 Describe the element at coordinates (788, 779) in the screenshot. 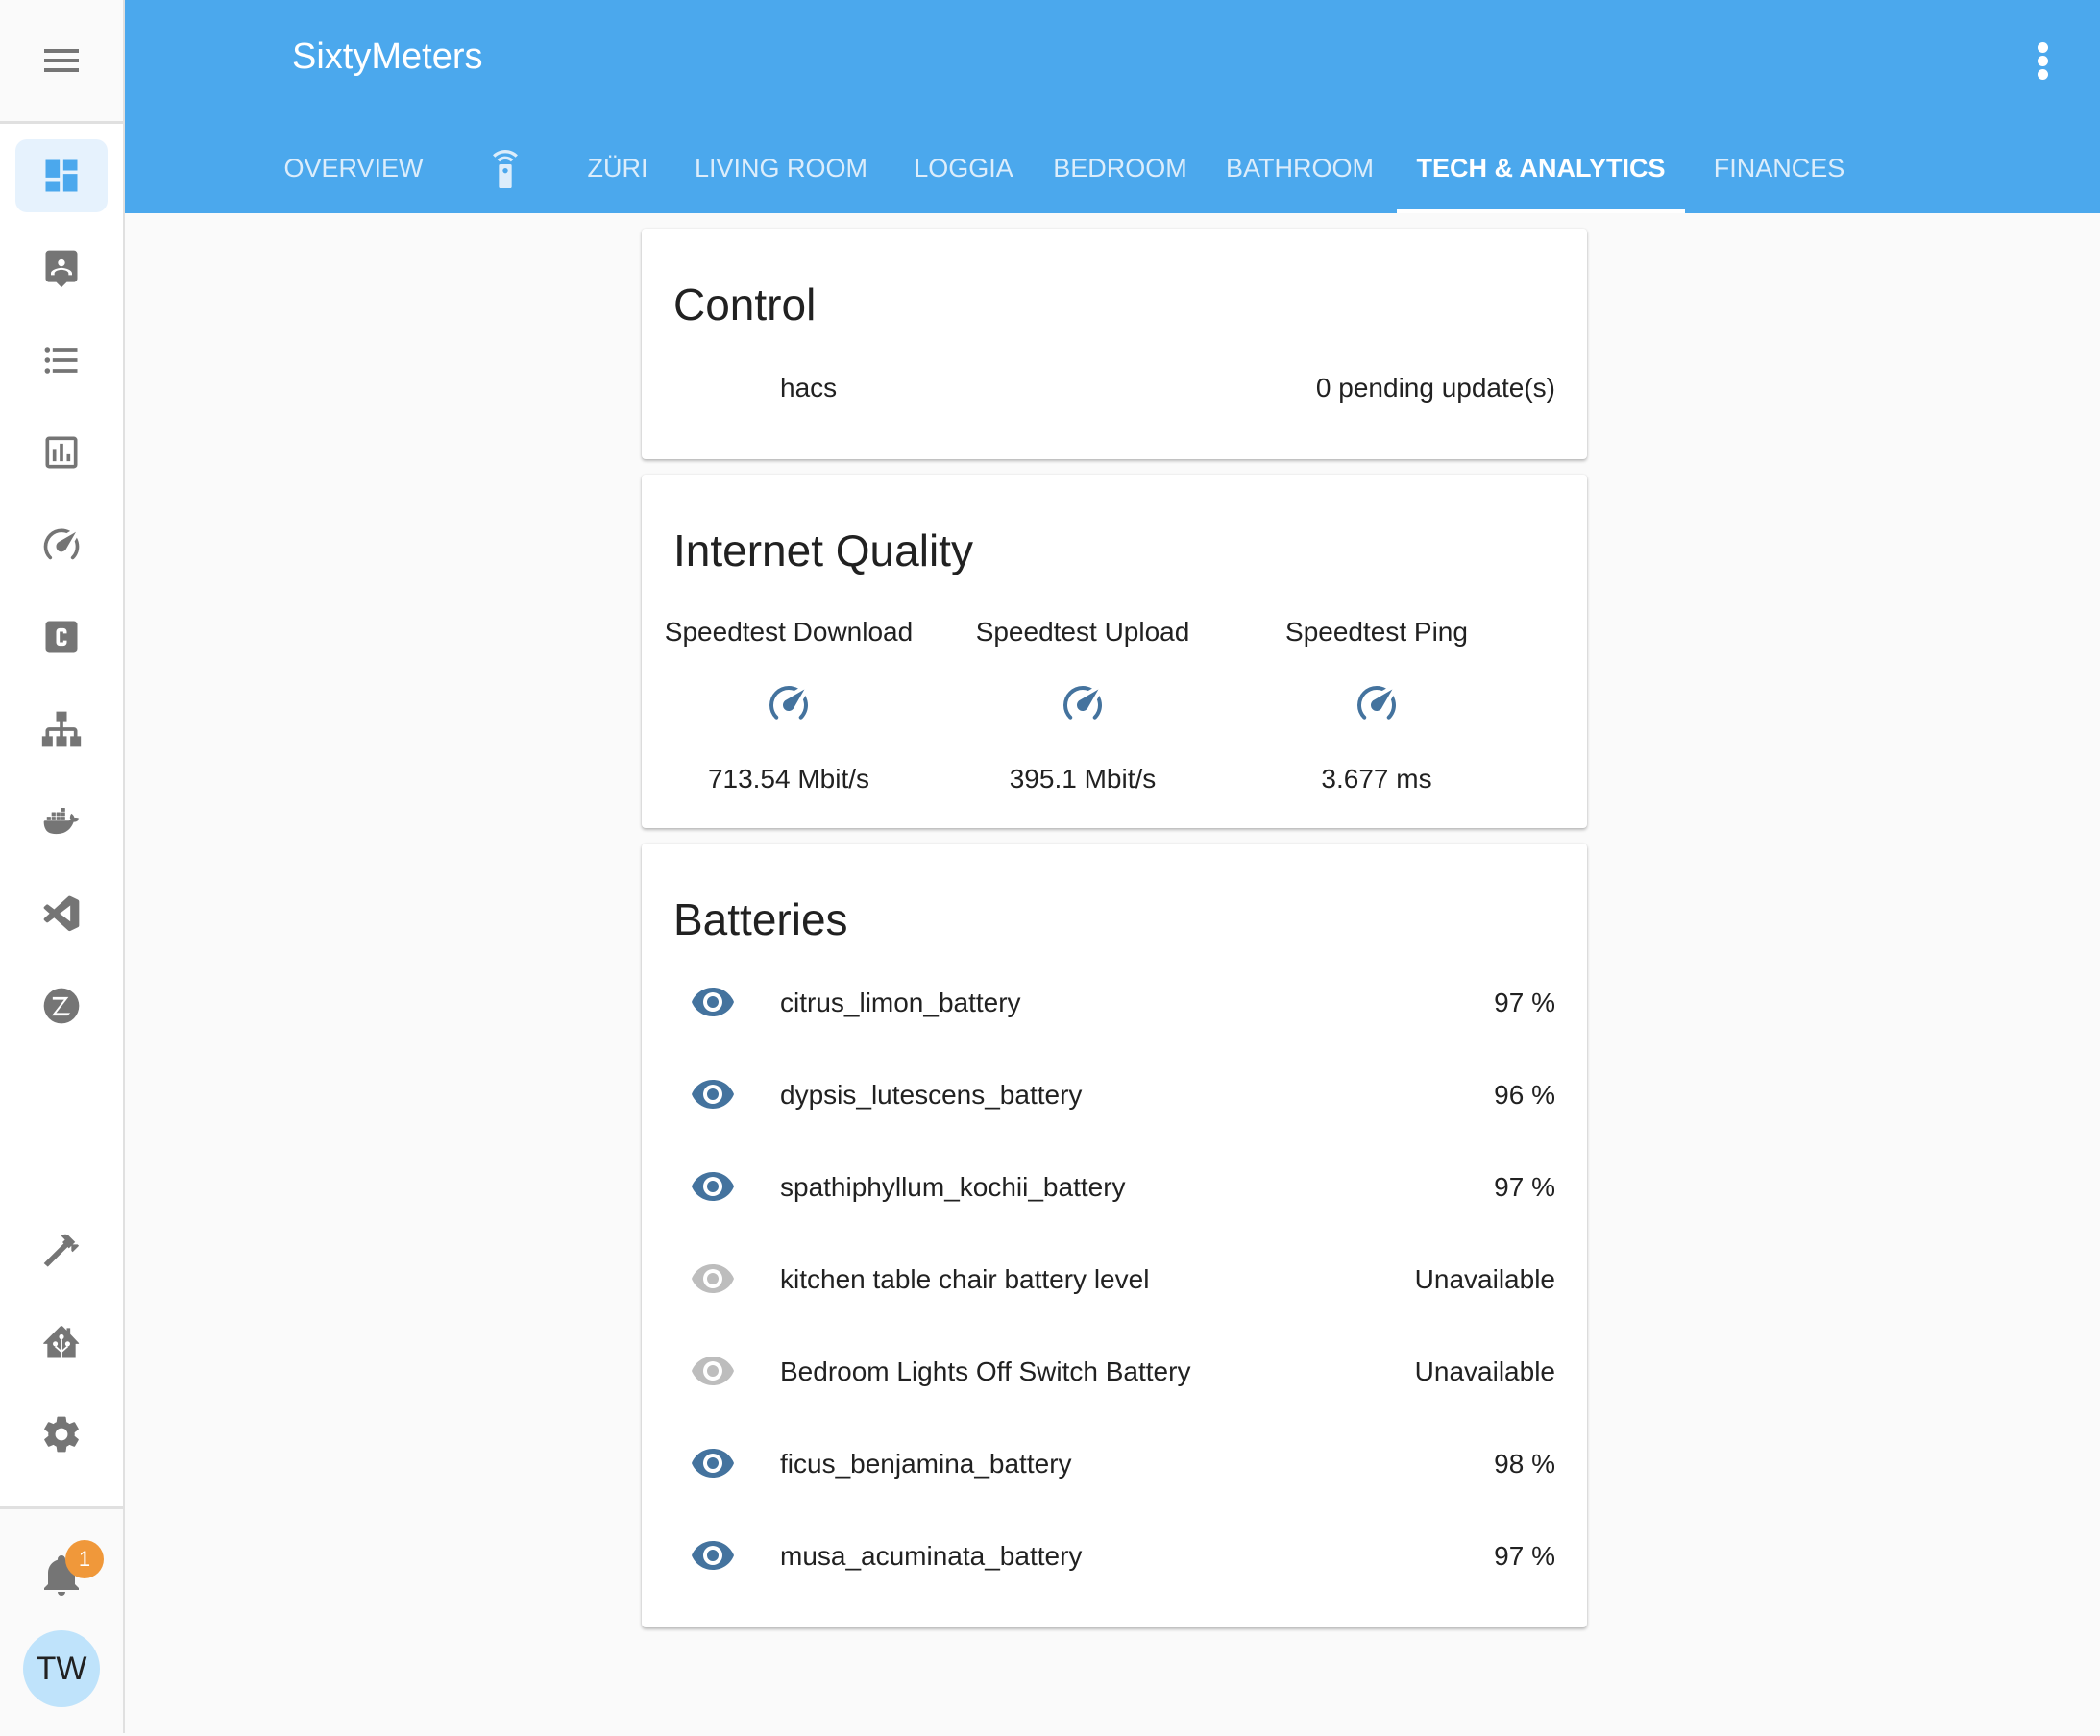

I see `glance-state: 713.54 Mbit/s` at that location.